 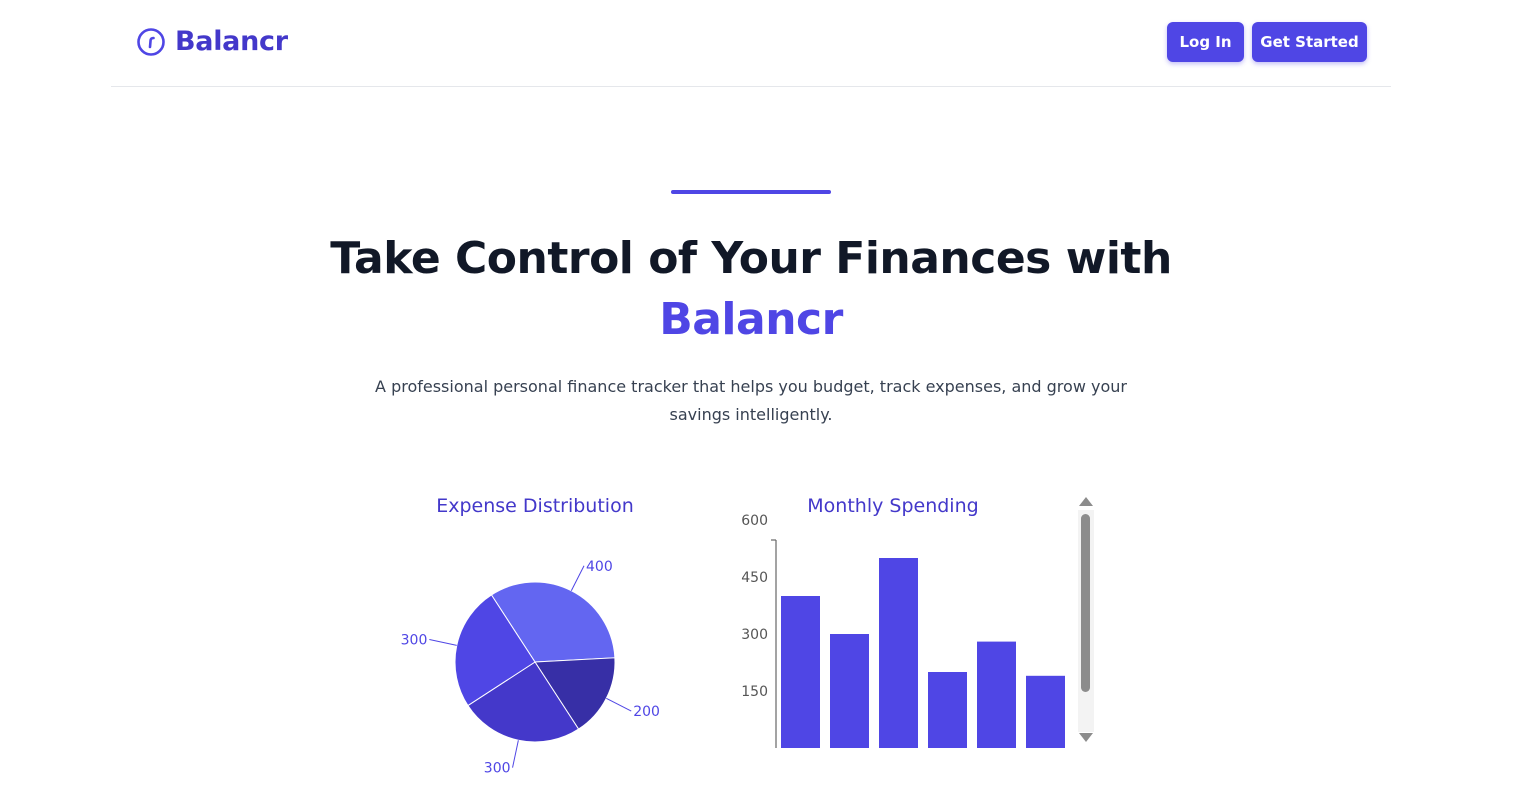 What do you see at coordinates (646, 712) in the screenshot?
I see `pie-value-label: 200` at bounding box center [646, 712].